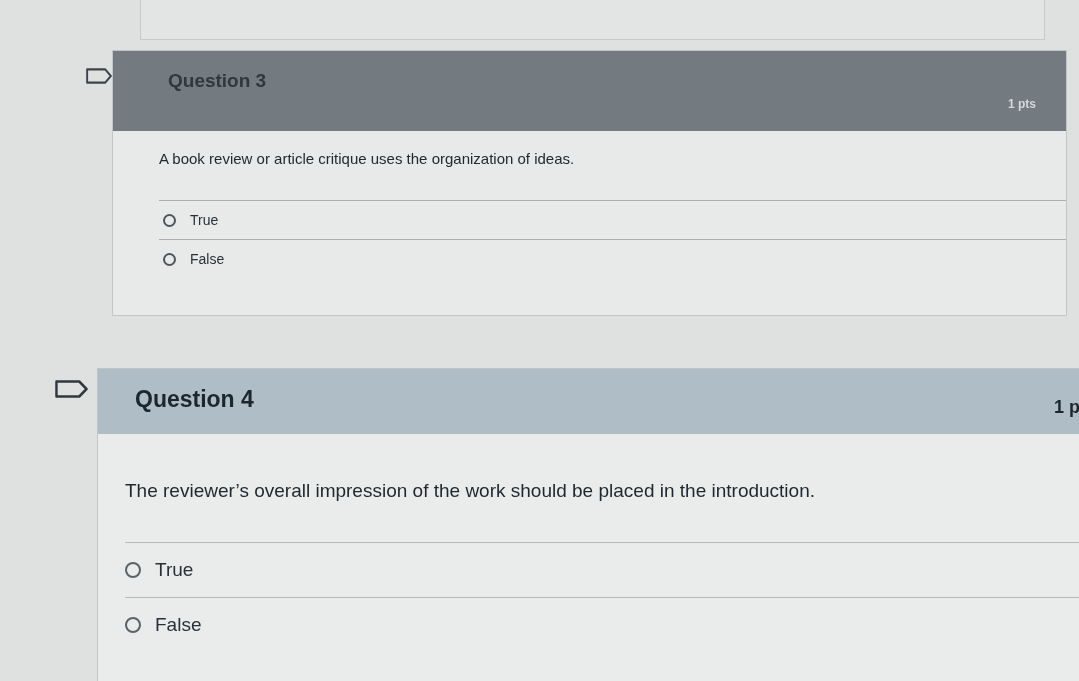 The width and height of the screenshot is (1079, 681). What do you see at coordinates (217, 81) in the screenshot?
I see `question-title: Question 3` at bounding box center [217, 81].